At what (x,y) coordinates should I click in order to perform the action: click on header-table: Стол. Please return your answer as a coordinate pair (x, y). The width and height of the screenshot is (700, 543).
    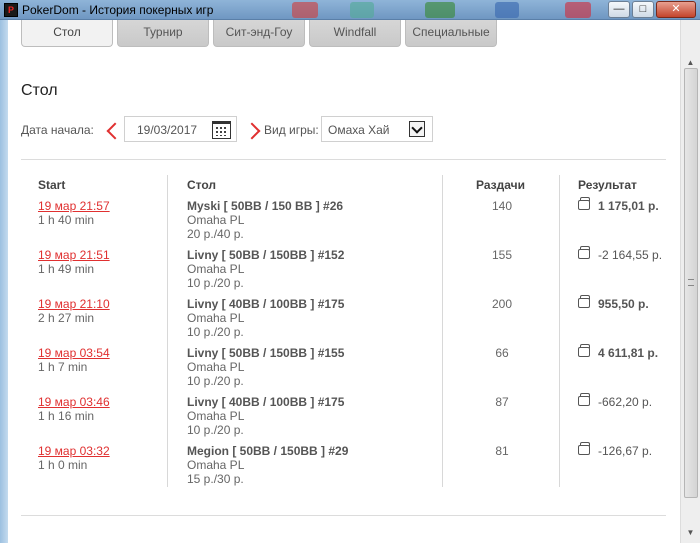
    Looking at the image, I should click on (202, 185).